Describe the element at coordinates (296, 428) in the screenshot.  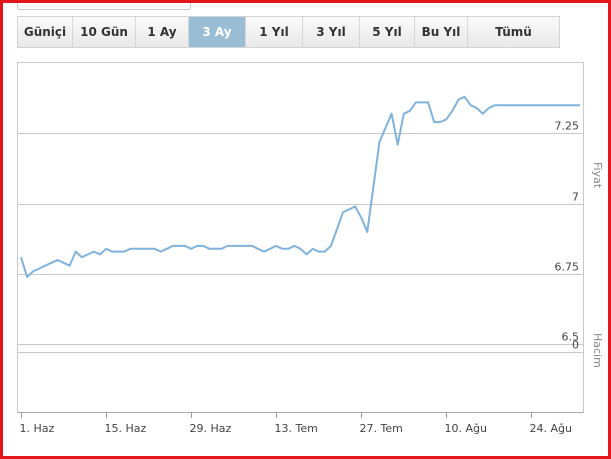
I see `x-tick-label: 13. Tem` at that location.